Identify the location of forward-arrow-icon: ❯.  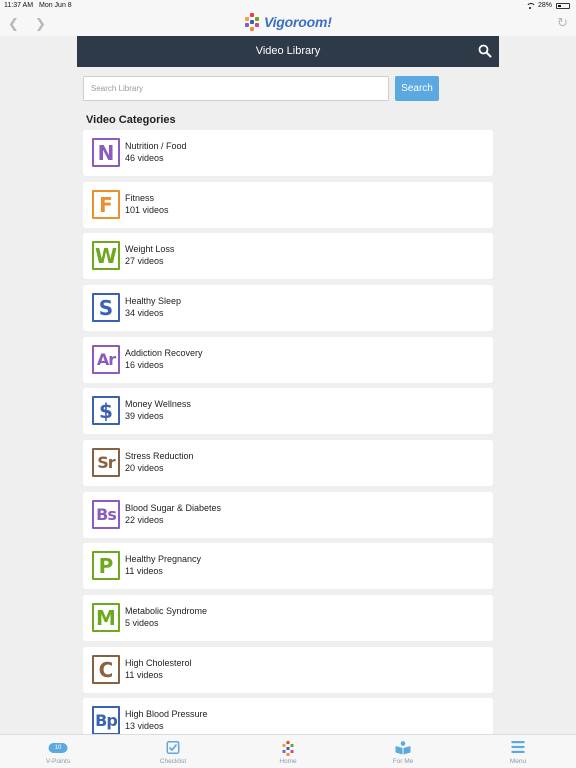
(40, 24).